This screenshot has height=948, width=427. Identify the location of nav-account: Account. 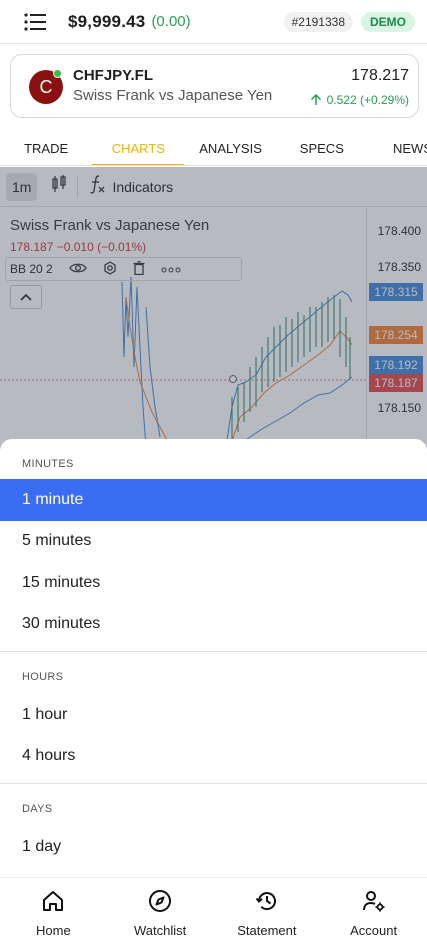
(373, 913).